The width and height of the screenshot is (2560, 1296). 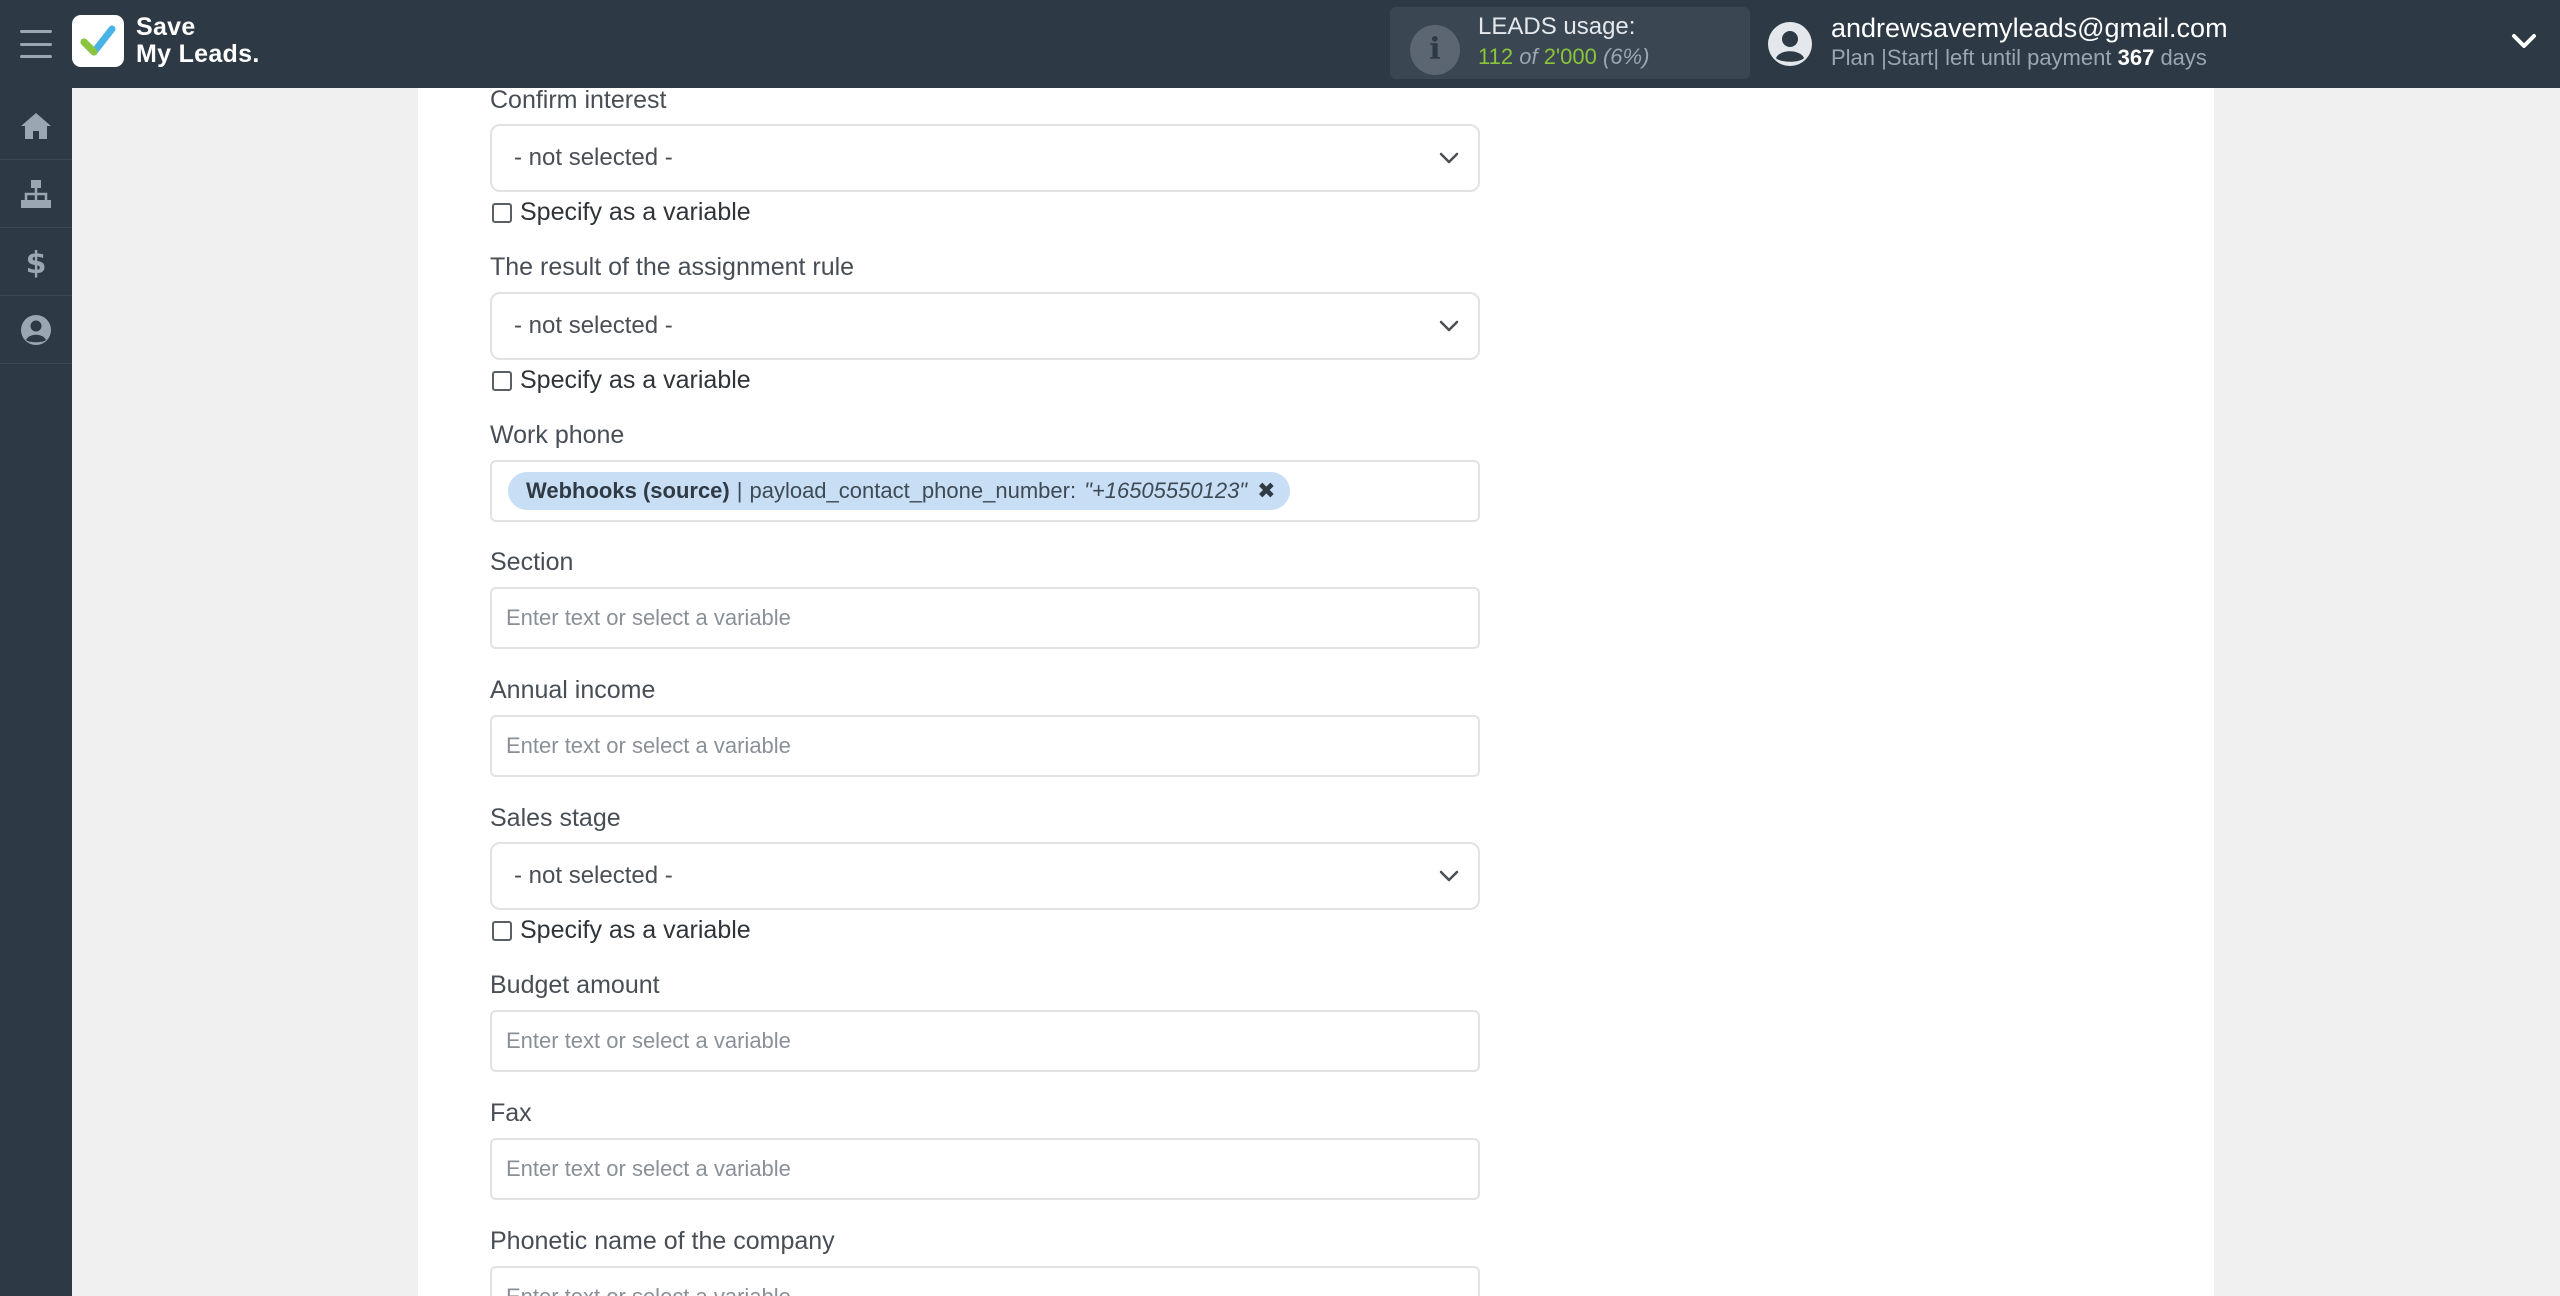 What do you see at coordinates (672, 267) in the screenshot?
I see `assignment-rule-label: The result of the assignment rule` at bounding box center [672, 267].